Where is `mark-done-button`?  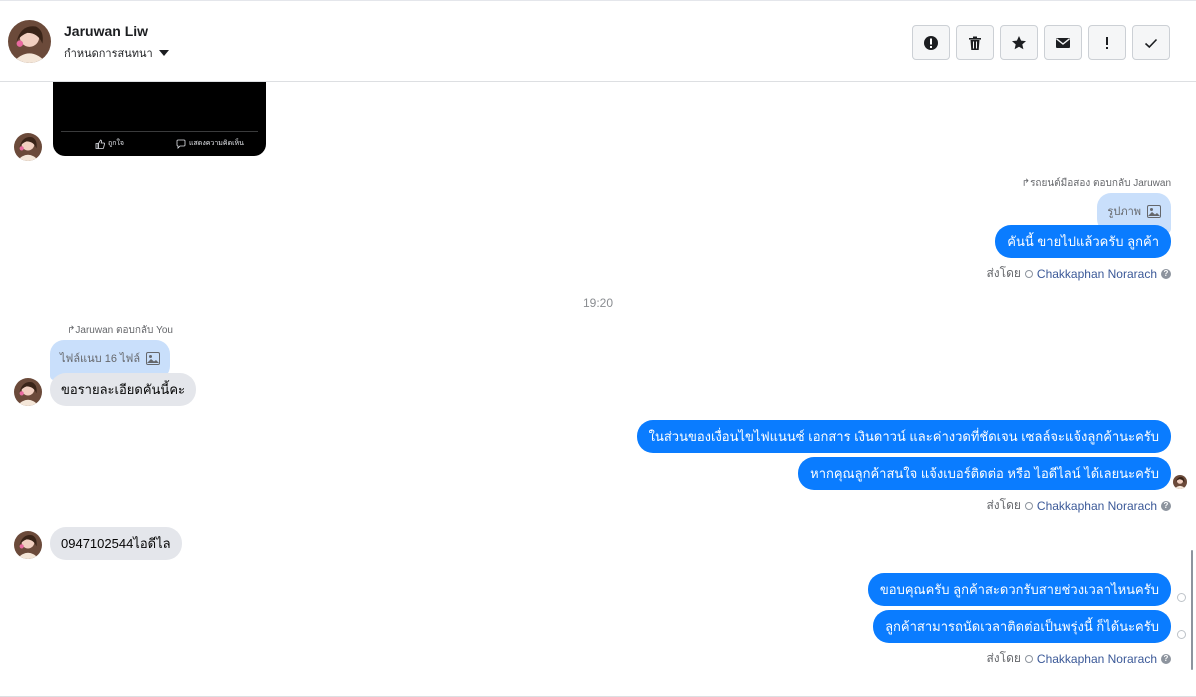
mark-done-button is located at coordinates (1151, 42).